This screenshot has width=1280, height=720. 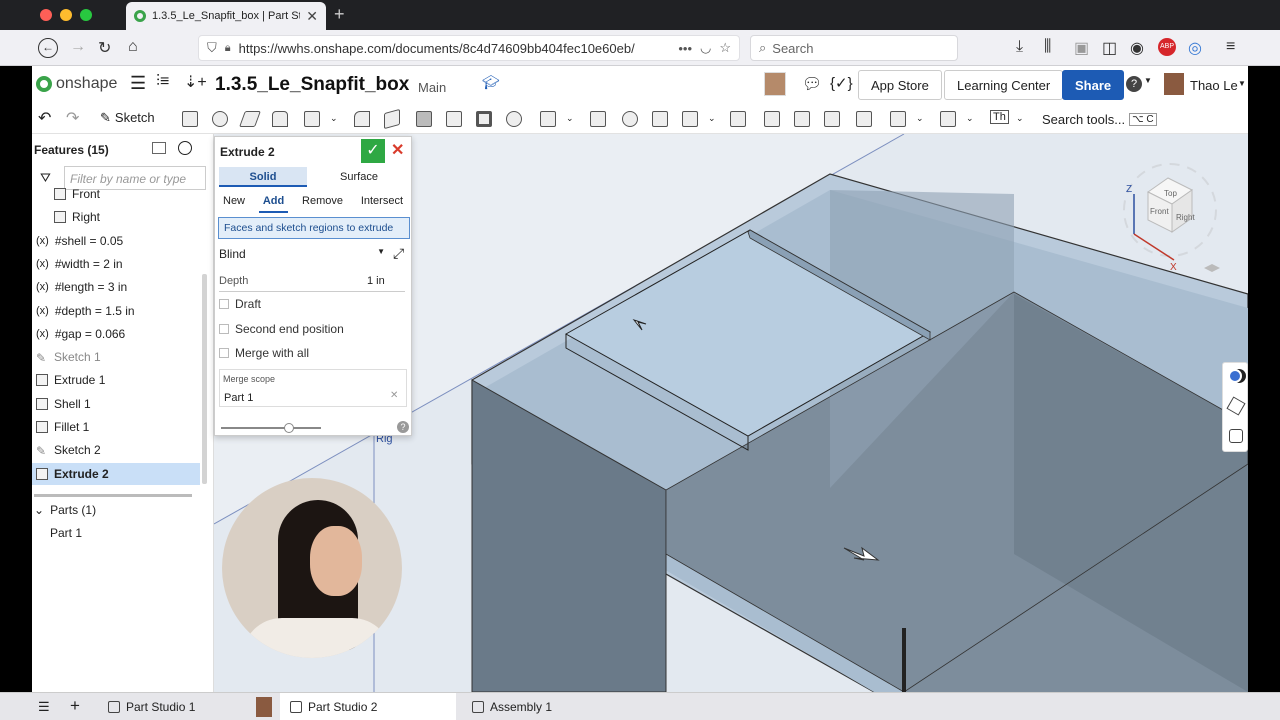 What do you see at coordinates (854, 48) in the screenshot?
I see `browser-search-field: ⌕ Search` at bounding box center [854, 48].